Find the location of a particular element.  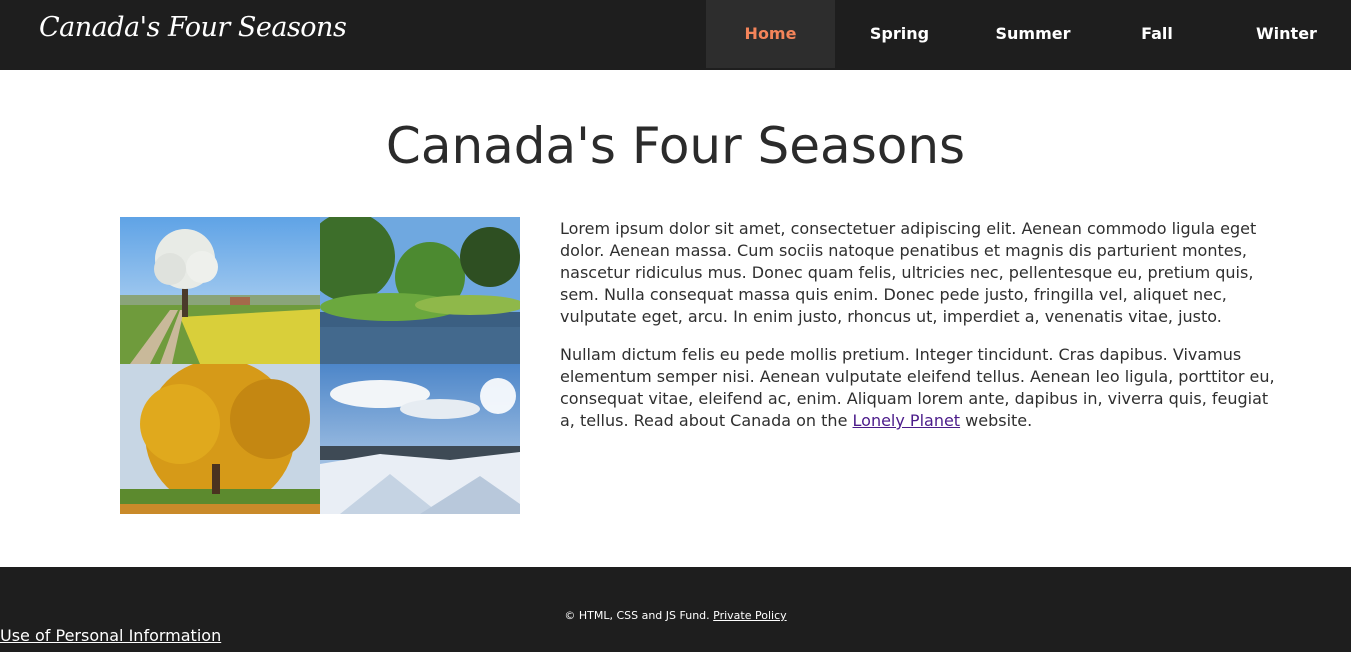

main-nav: Home Spring Summer Fall Winter is located at coordinates (1028, 34).